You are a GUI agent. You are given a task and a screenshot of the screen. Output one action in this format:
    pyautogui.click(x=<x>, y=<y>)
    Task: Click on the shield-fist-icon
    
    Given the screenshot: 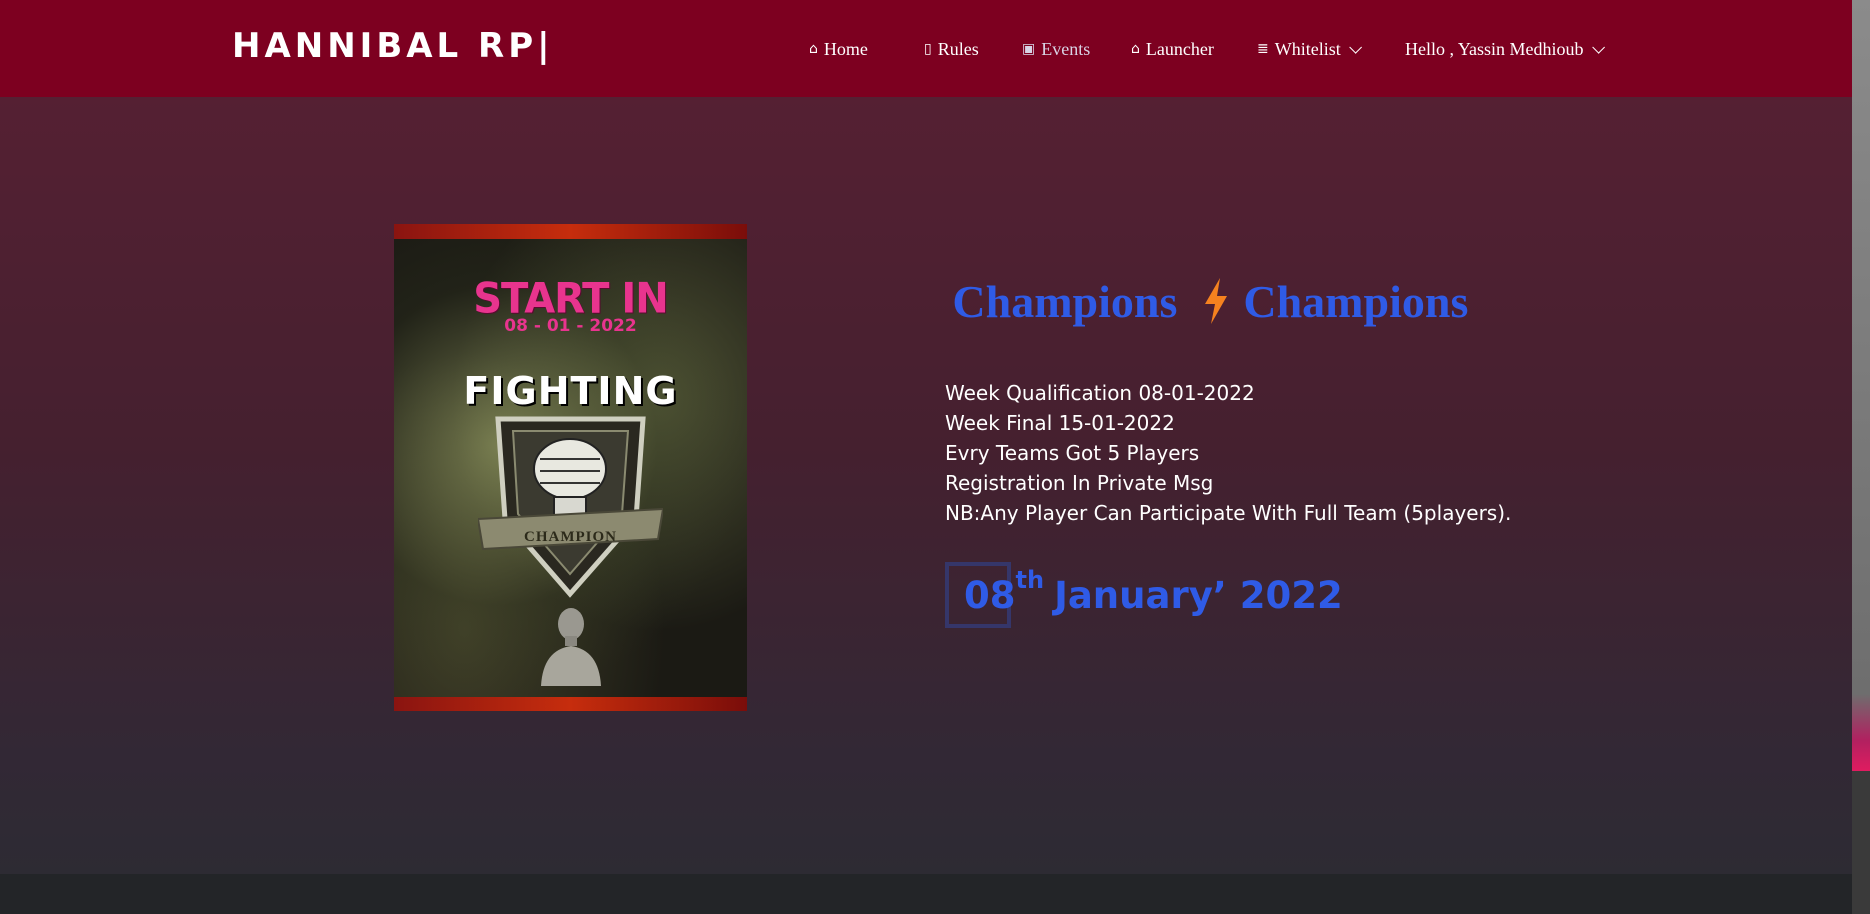 What is the action you would take?
    pyautogui.click(x=570, y=507)
    